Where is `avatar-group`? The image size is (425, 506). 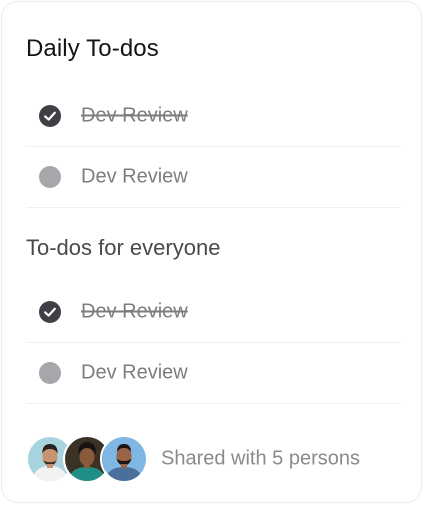
avatar-group is located at coordinates (88, 459).